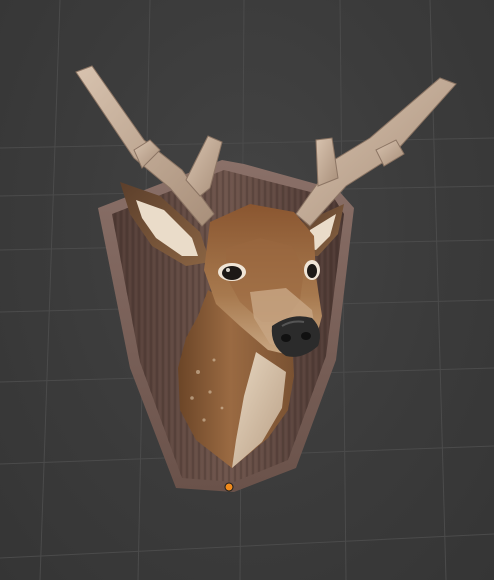 This screenshot has height=580, width=494. I want to click on object-origin-marker, so click(229, 487).